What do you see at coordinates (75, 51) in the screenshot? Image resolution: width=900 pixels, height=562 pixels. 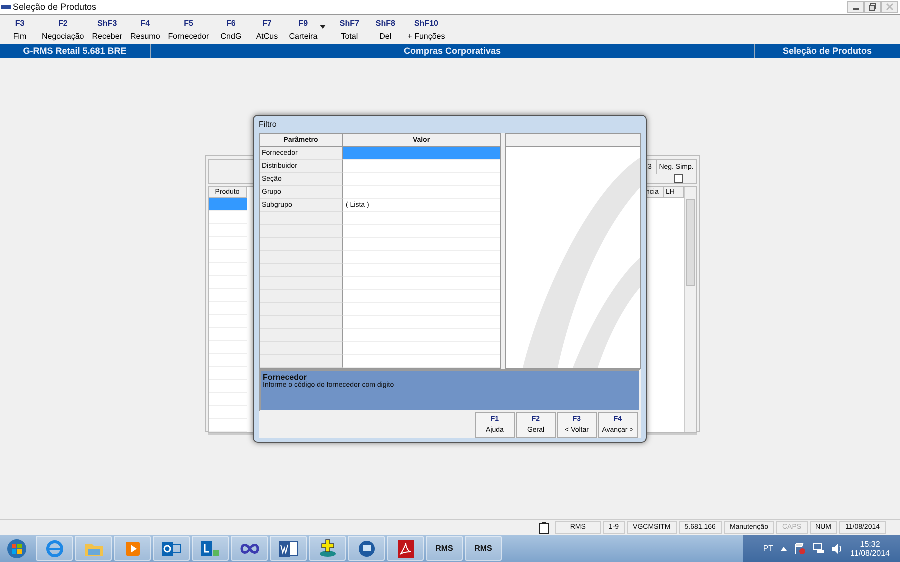 I see `product-version: G-RMS Retail 5.681 BRE` at bounding box center [75, 51].